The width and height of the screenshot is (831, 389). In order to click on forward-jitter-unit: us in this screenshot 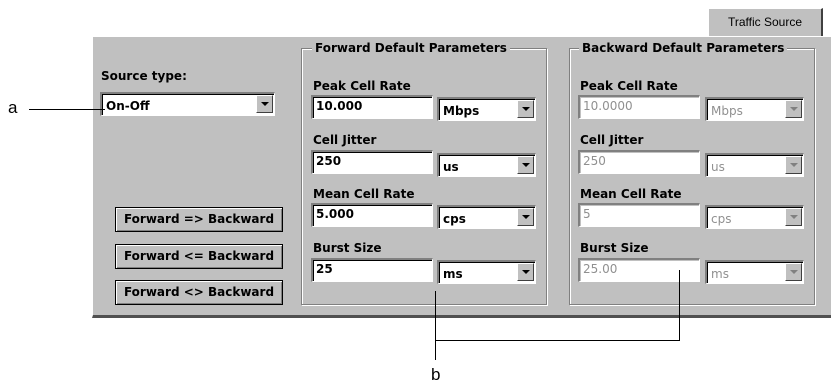, I will do `click(451, 167)`.